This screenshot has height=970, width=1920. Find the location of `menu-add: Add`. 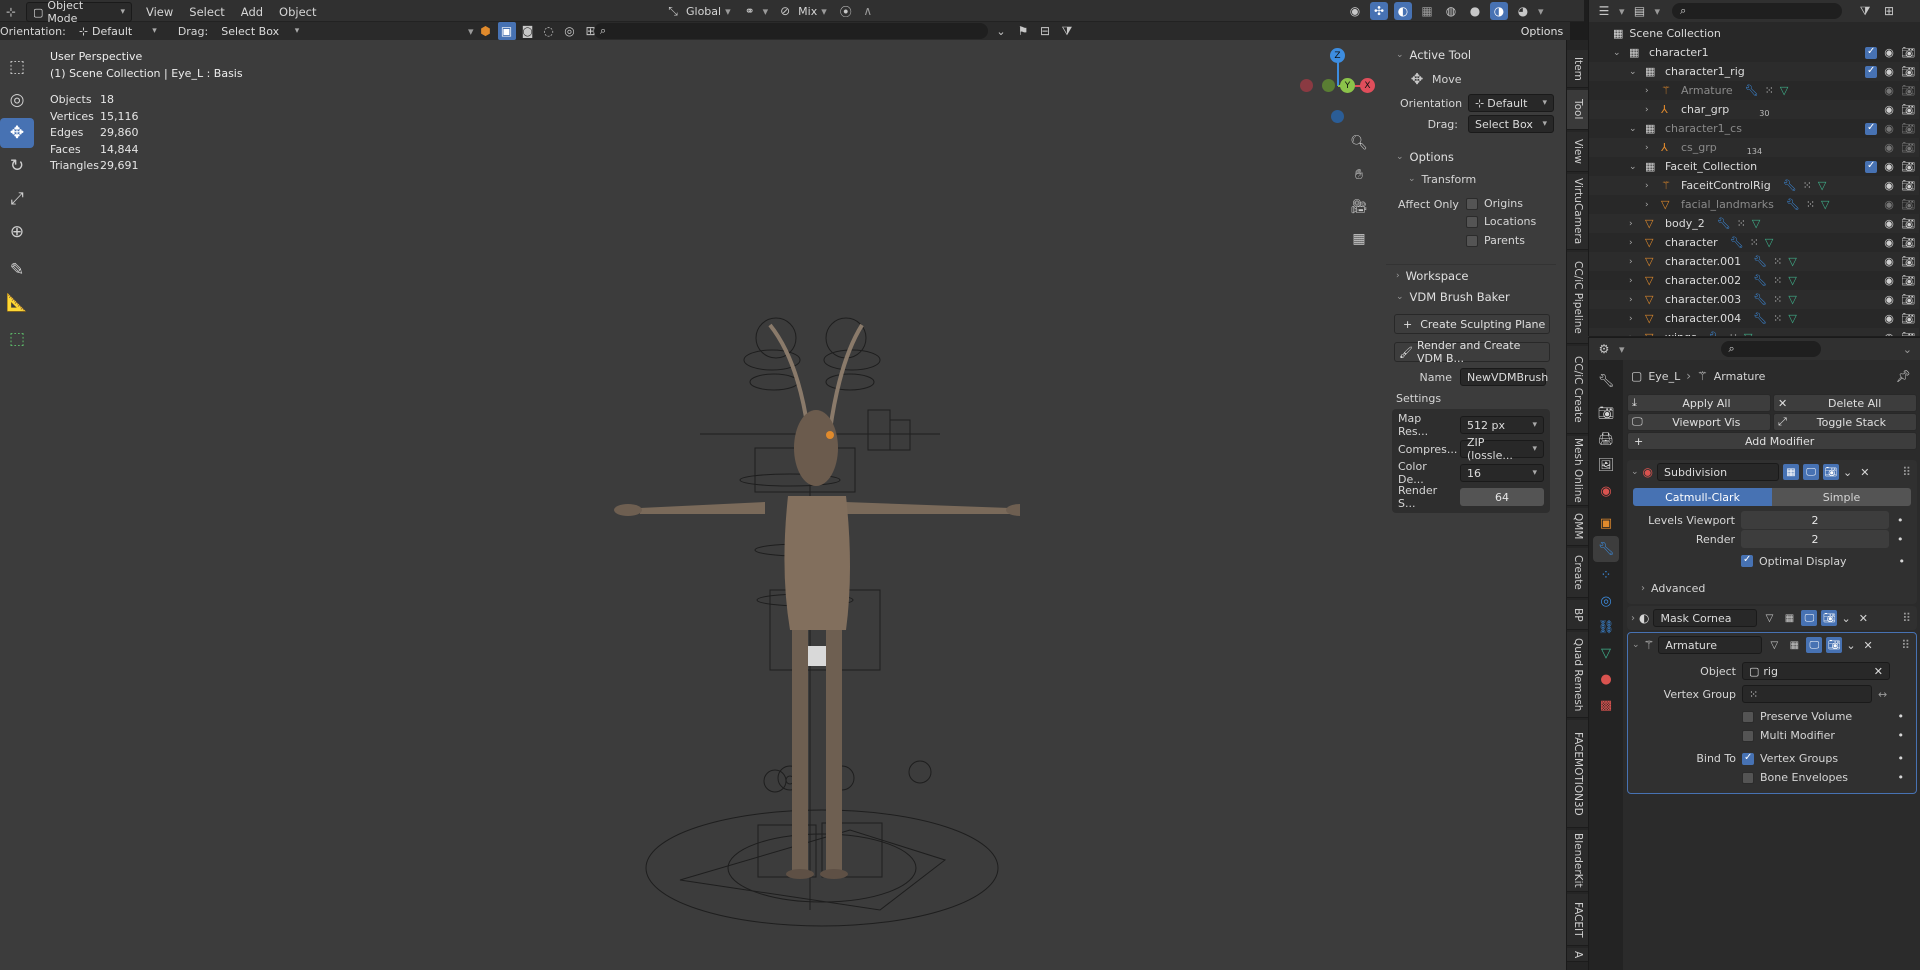

menu-add: Add is located at coordinates (252, 12).